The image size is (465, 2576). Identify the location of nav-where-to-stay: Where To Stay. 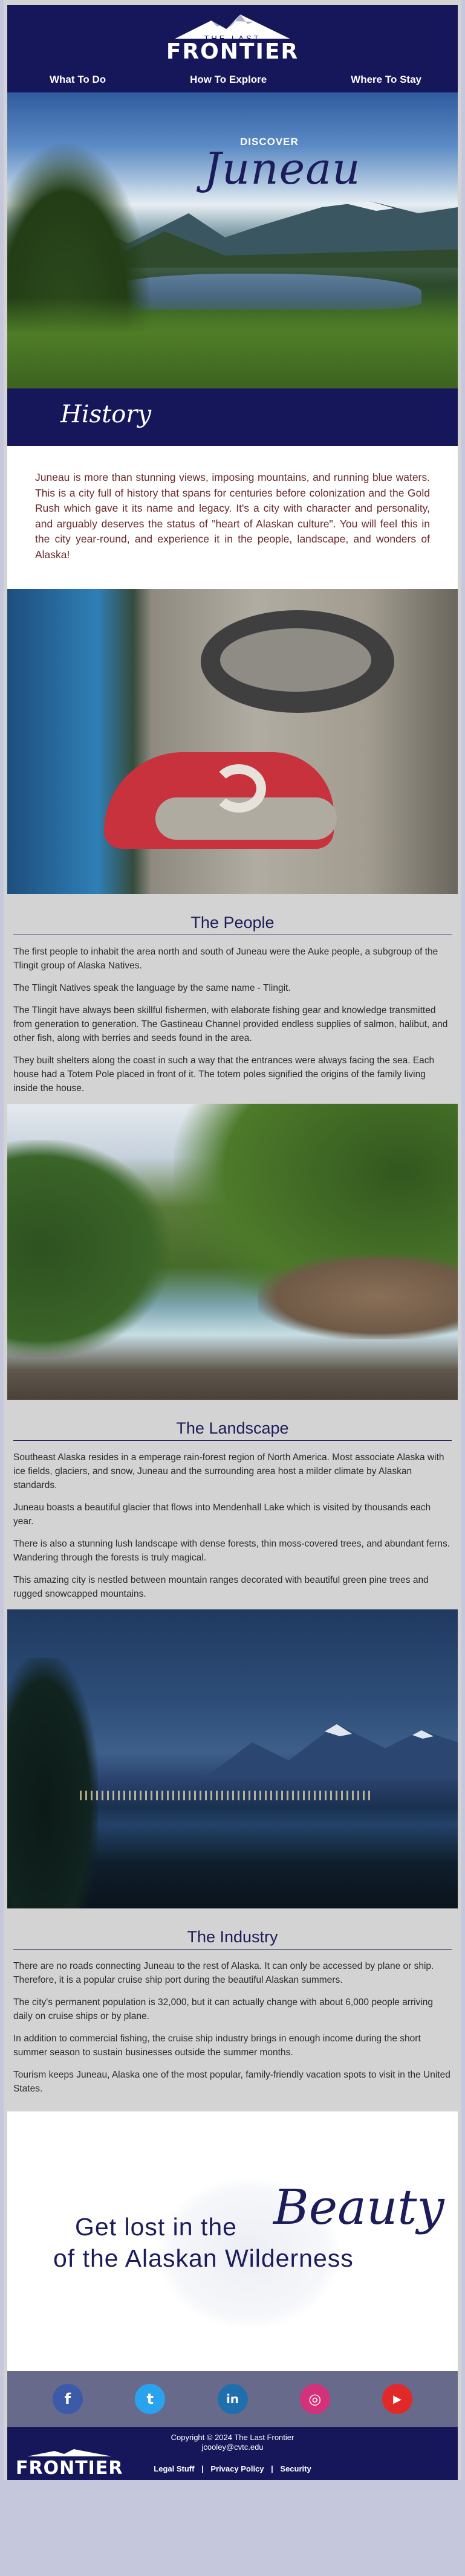
(386, 79).